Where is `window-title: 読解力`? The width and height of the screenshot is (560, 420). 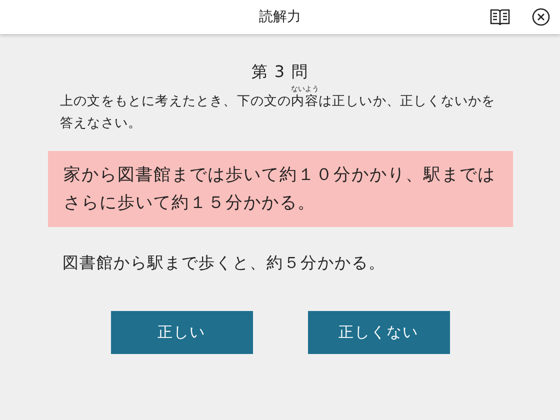
window-title: 読解力 is located at coordinates (280, 17).